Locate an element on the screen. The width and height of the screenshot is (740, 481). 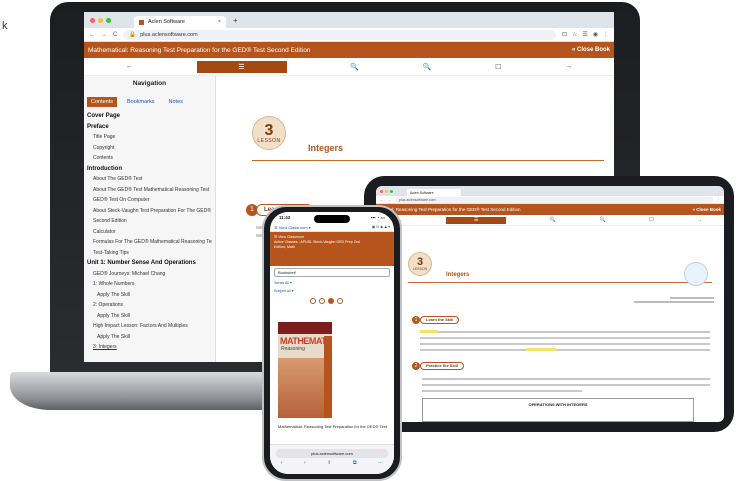
book-cover: MATHEMATICAL Reasoning is located at coordinates (305, 370).